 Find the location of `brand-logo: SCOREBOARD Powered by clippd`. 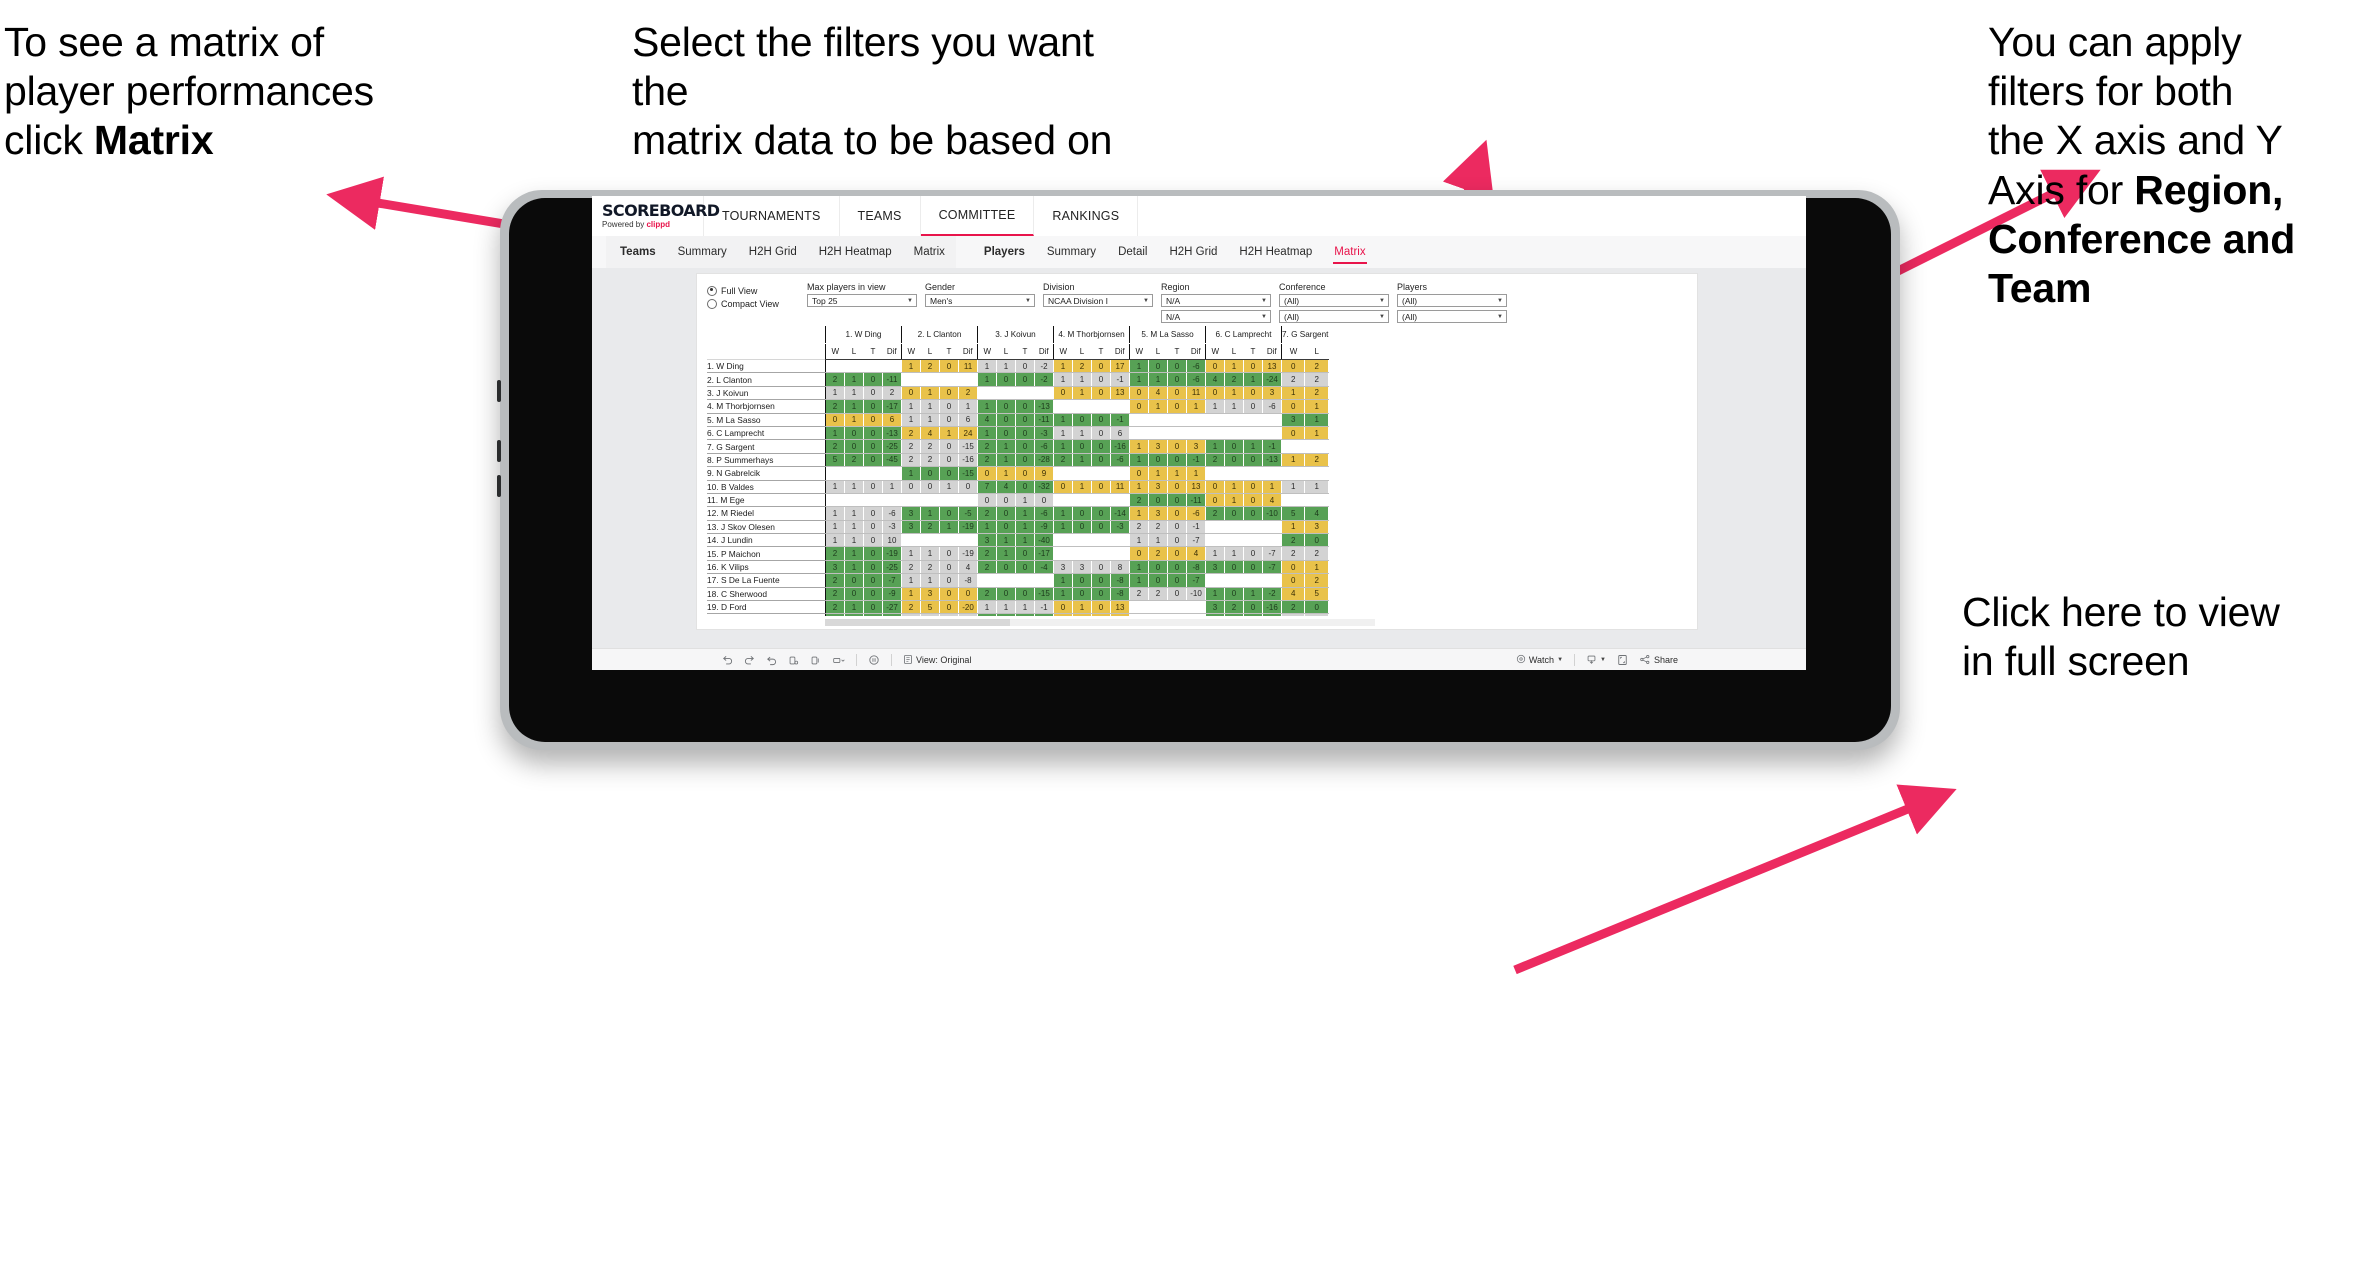

brand-logo: SCOREBOARD Powered by clippd is located at coordinates (656, 216).